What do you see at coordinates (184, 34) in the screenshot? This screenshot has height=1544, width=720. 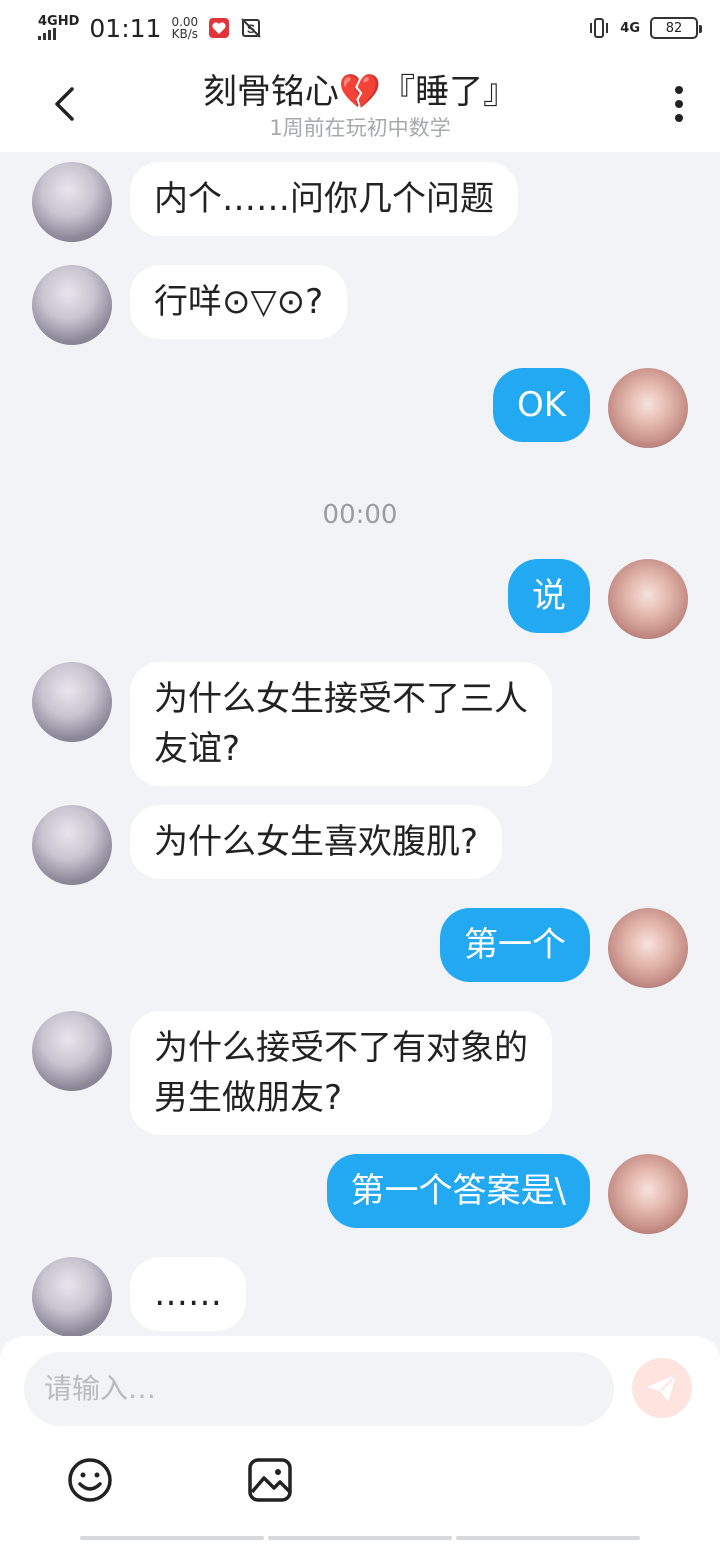 I see `speed-unit: KB/s` at bounding box center [184, 34].